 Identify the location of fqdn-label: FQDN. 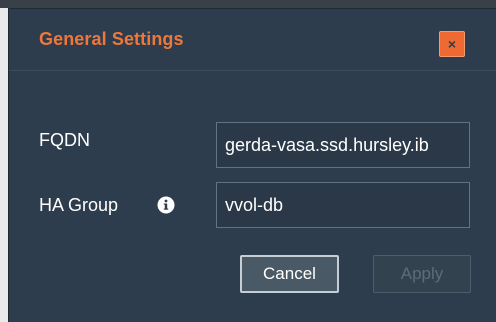
(64, 140).